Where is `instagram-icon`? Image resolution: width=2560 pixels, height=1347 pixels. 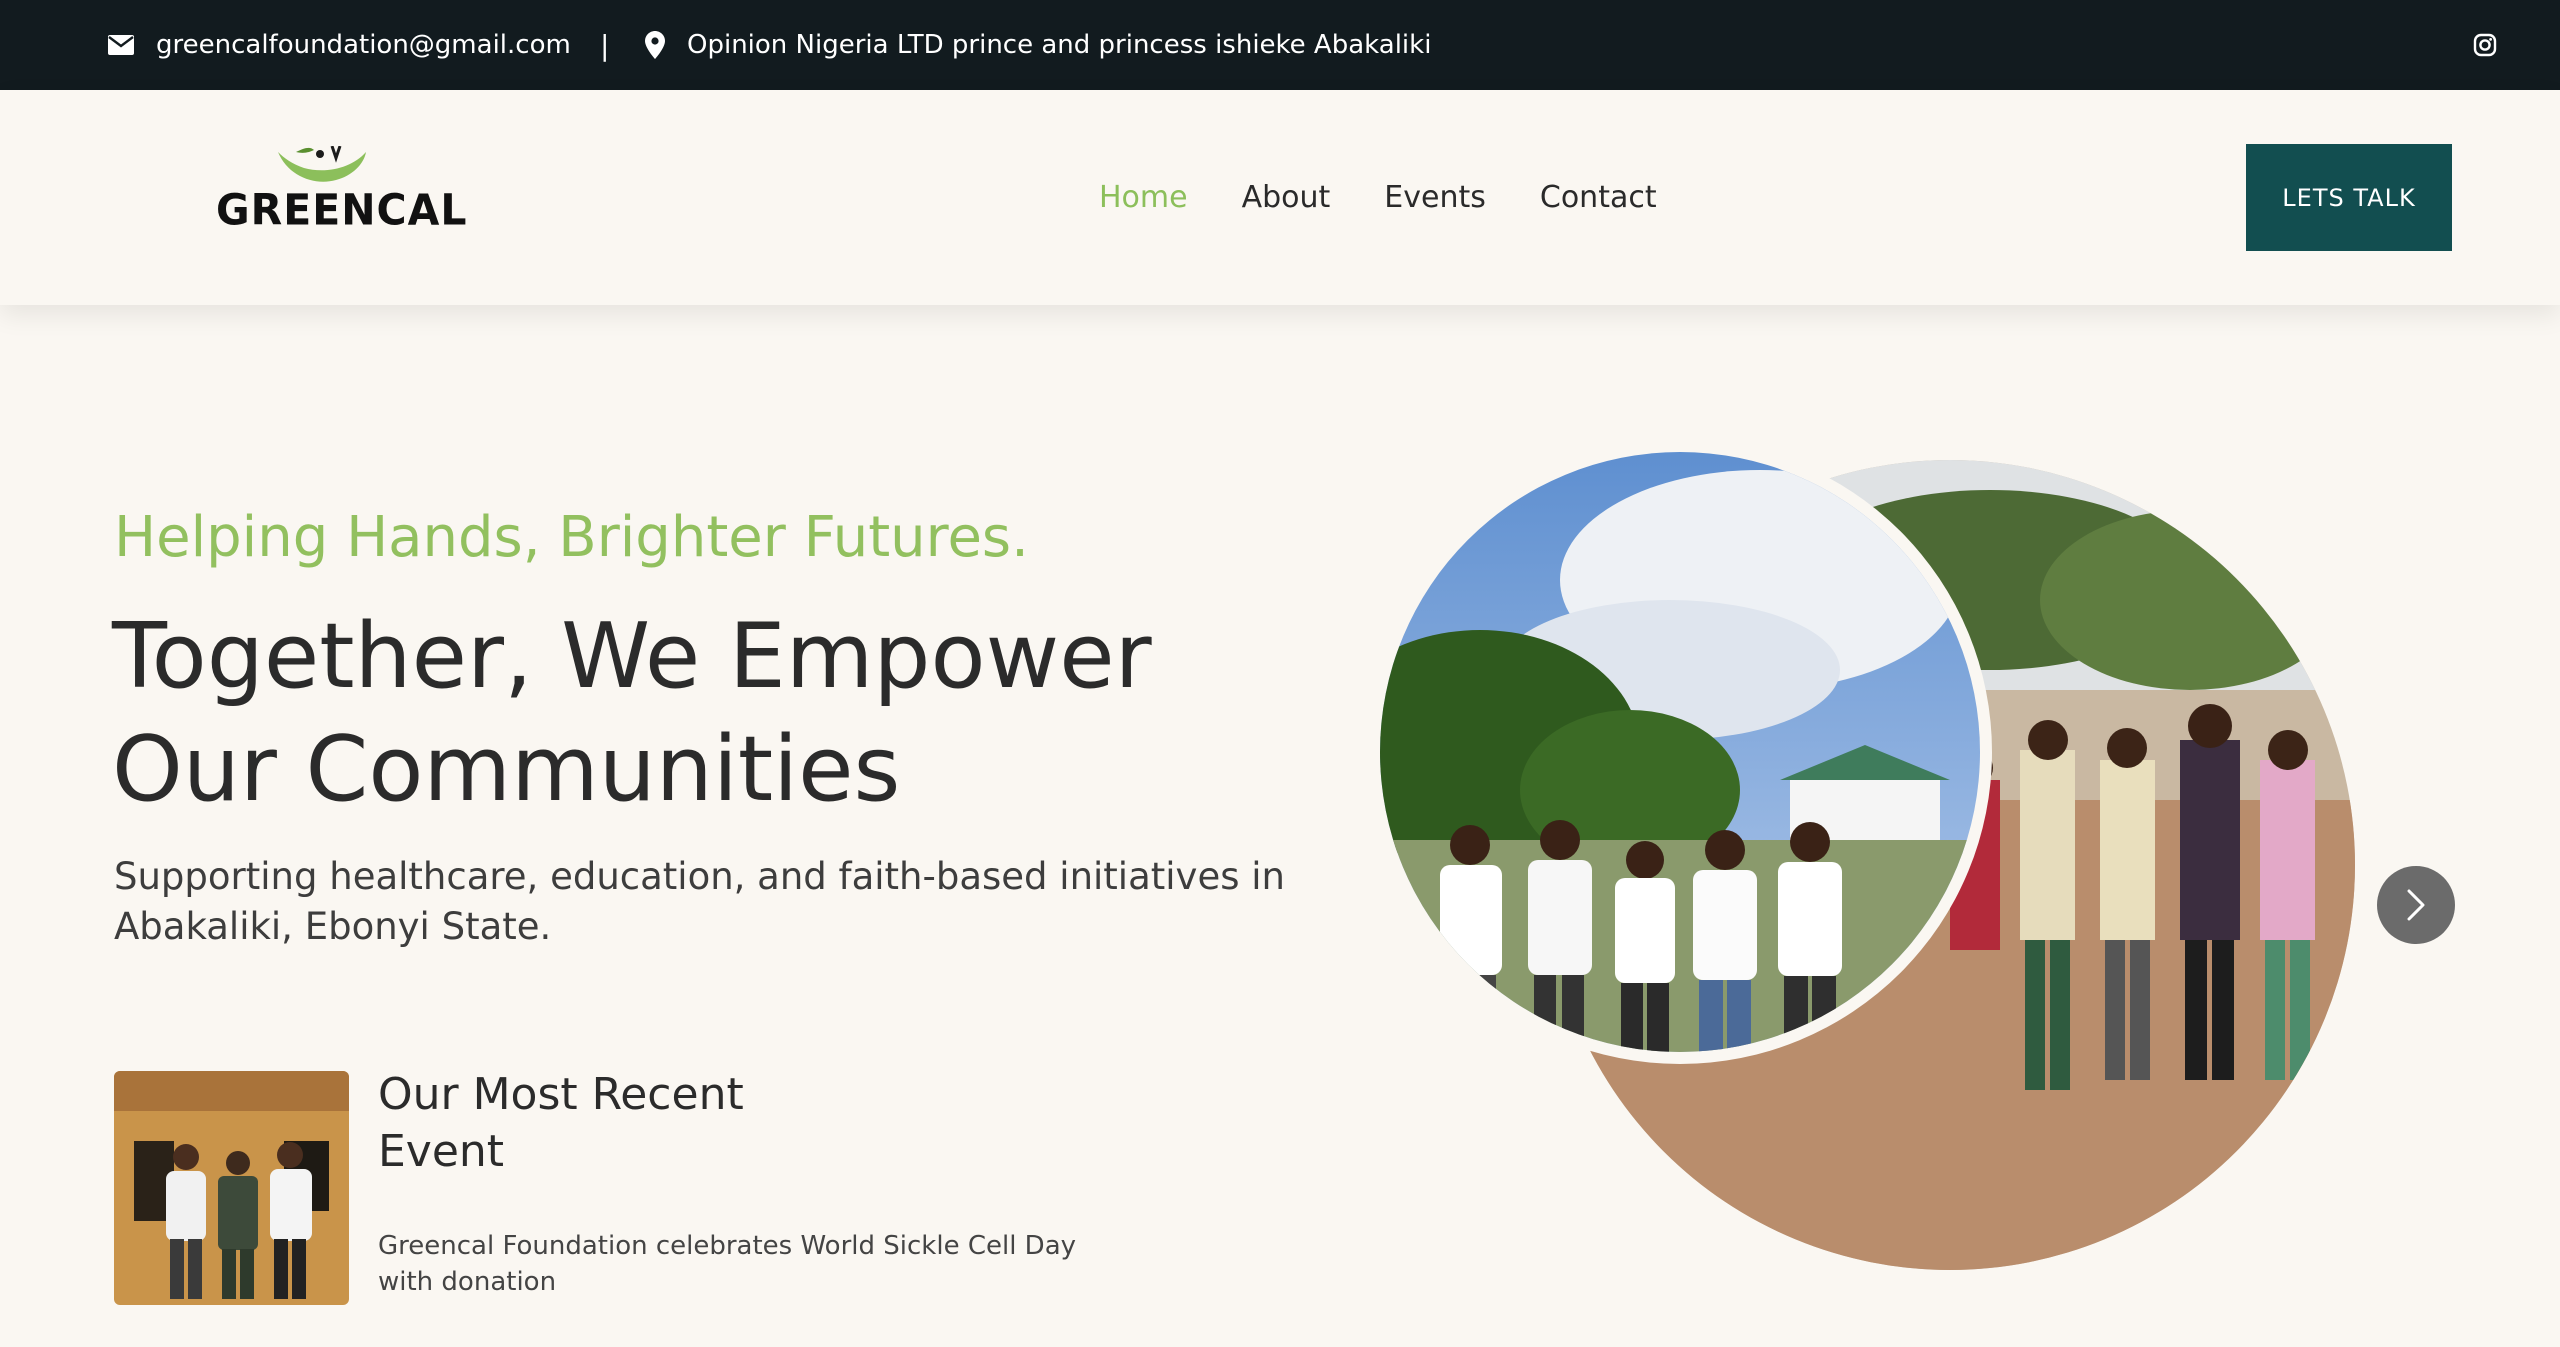
instagram-icon is located at coordinates (2485, 45).